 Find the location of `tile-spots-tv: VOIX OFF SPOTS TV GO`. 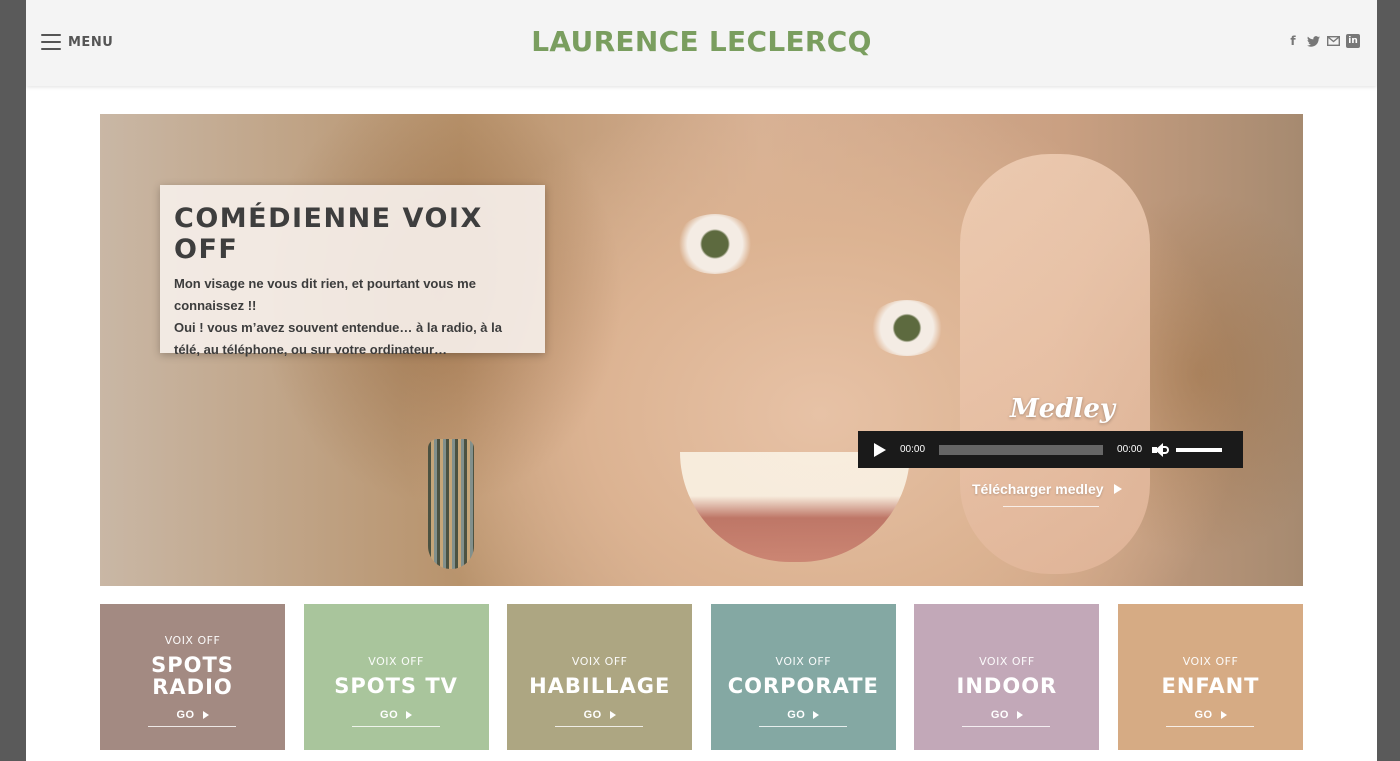

tile-spots-tv: VOIX OFF SPOTS TV GO is located at coordinates (396, 677).